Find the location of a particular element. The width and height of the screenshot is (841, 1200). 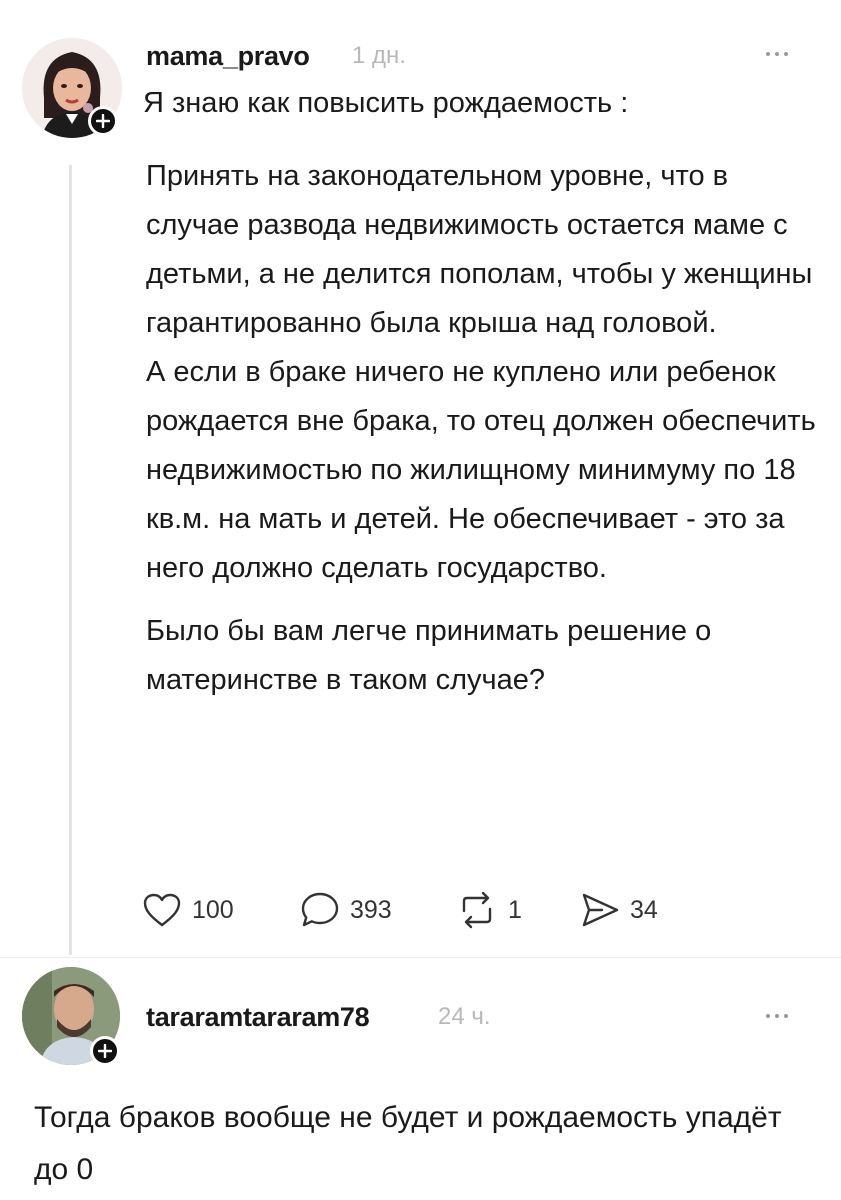

repost-icon is located at coordinates (477, 910).